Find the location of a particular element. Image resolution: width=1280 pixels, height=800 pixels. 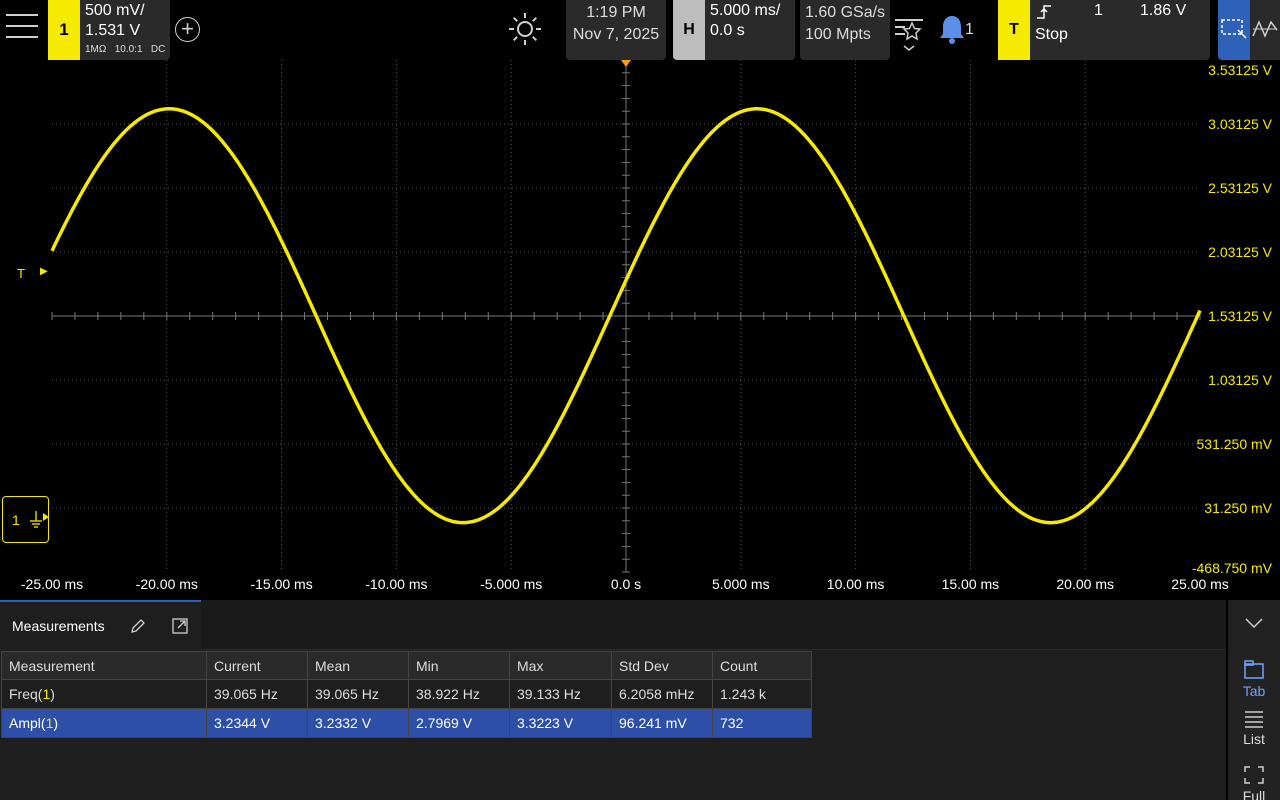

acquisition-settings: 1.60 GSa/s 100 Mpts is located at coordinates (845, 30).